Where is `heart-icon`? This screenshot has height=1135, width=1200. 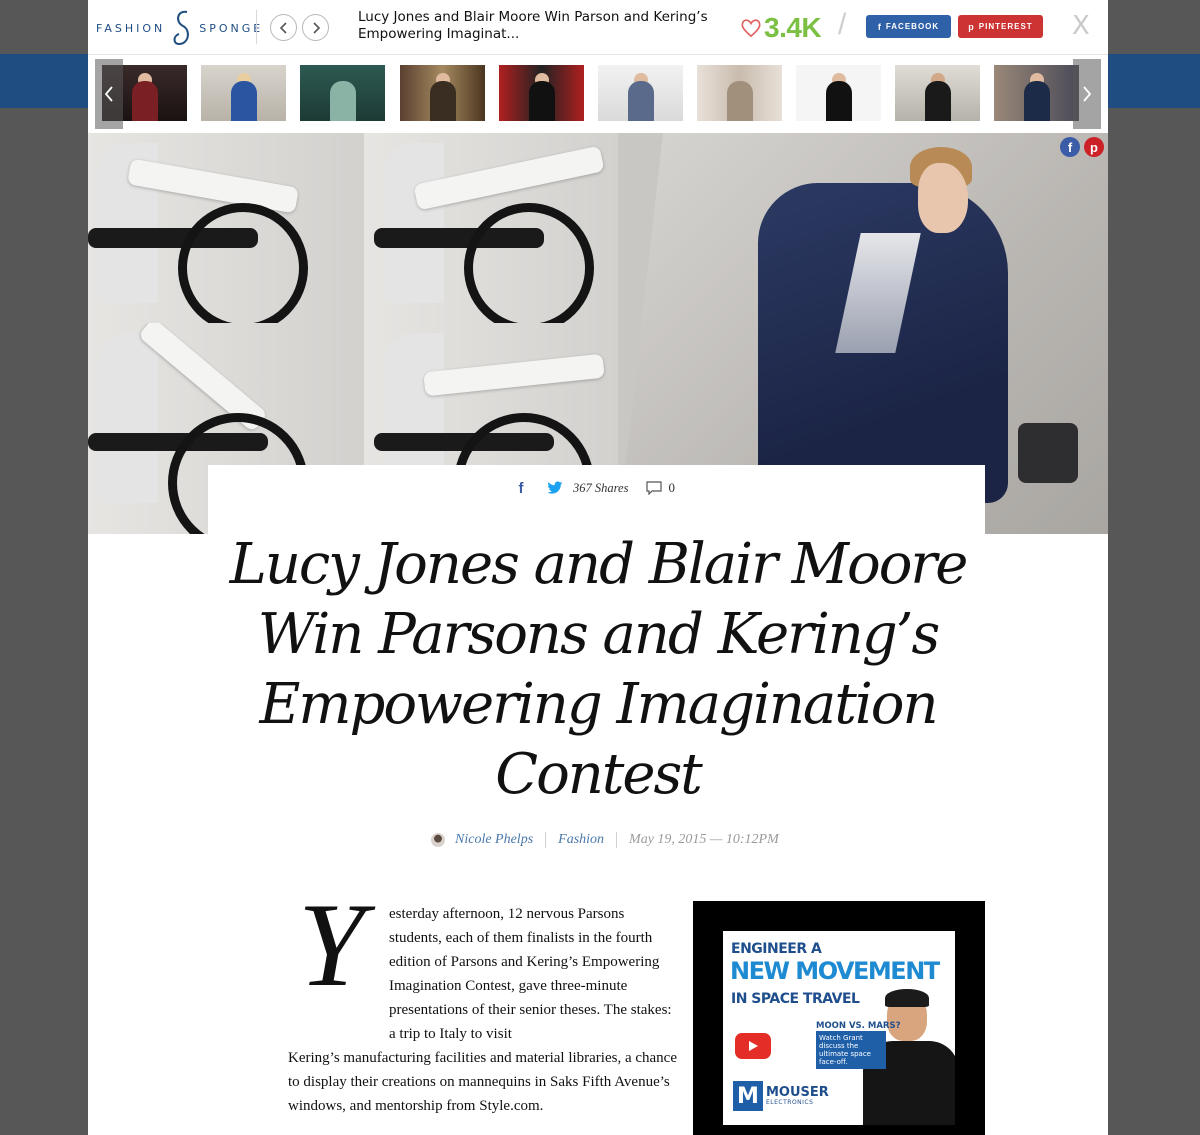
heart-icon is located at coordinates (751, 28).